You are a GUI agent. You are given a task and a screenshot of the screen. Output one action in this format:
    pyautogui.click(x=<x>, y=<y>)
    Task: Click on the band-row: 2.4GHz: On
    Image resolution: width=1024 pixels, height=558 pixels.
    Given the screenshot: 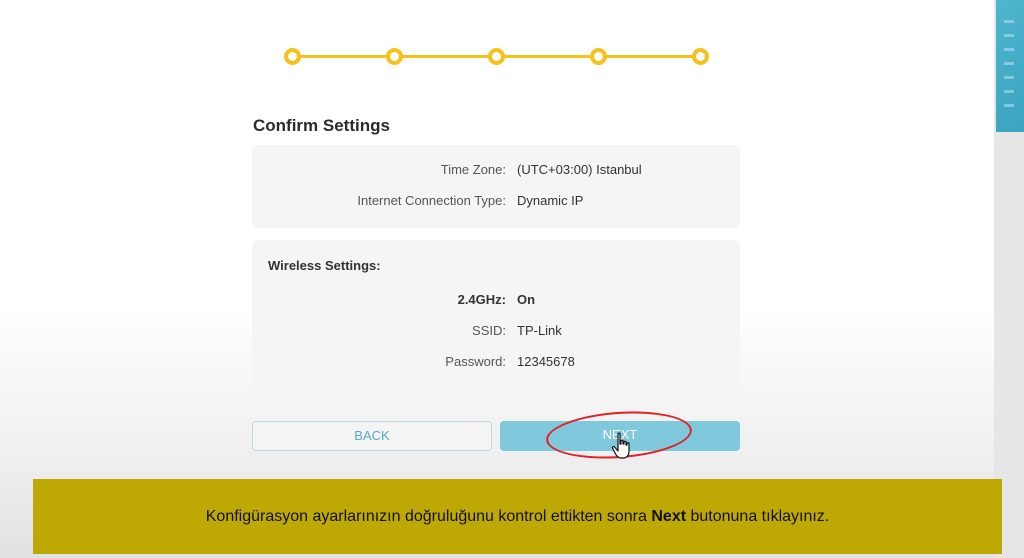 What is the action you would take?
    pyautogui.click(x=496, y=302)
    